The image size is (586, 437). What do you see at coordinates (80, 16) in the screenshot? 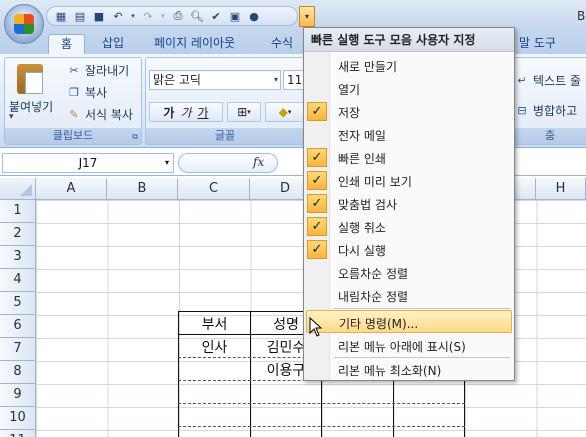
I see `grid-icon: ▤` at bounding box center [80, 16].